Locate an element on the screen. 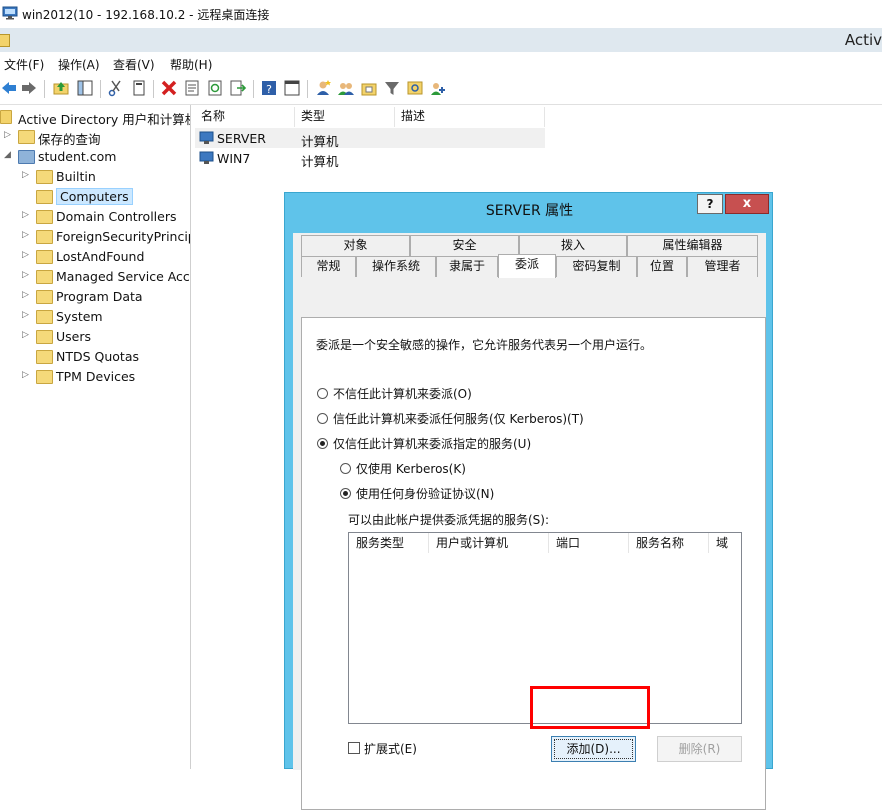  menu-view: 查看(V) is located at coordinates (134, 64).